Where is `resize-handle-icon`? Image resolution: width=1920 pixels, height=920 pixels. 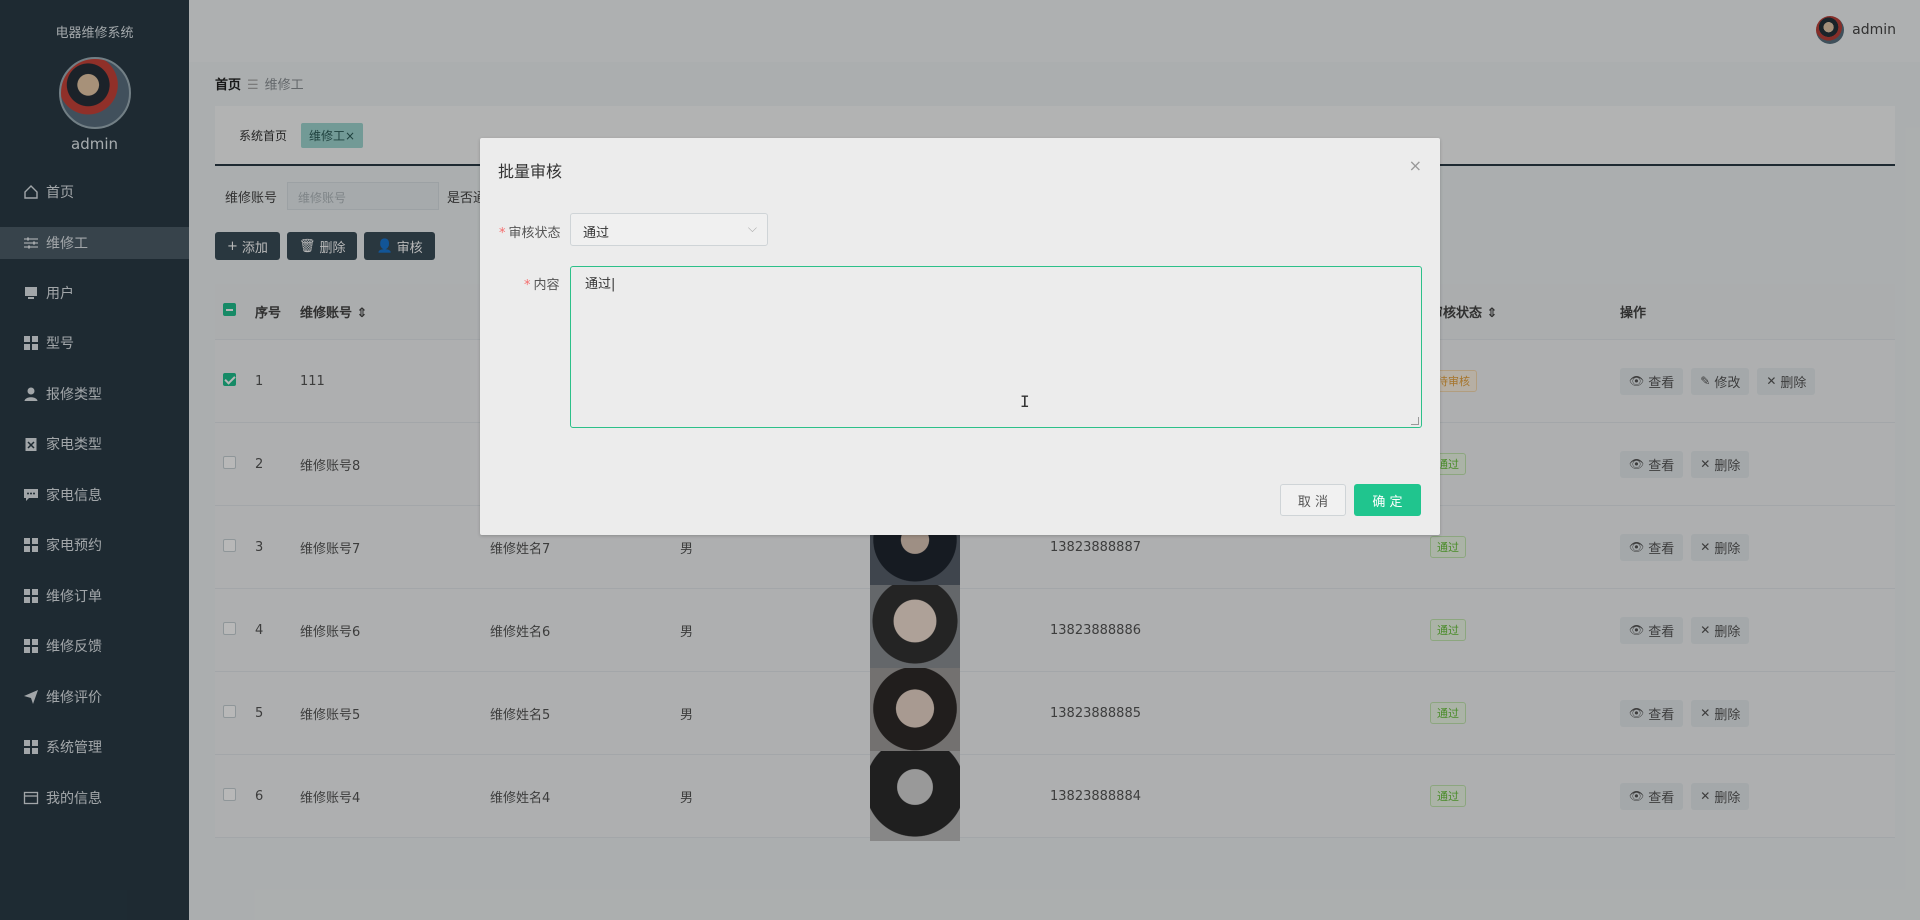
resize-handle-icon is located at coordinates (1415, 421).